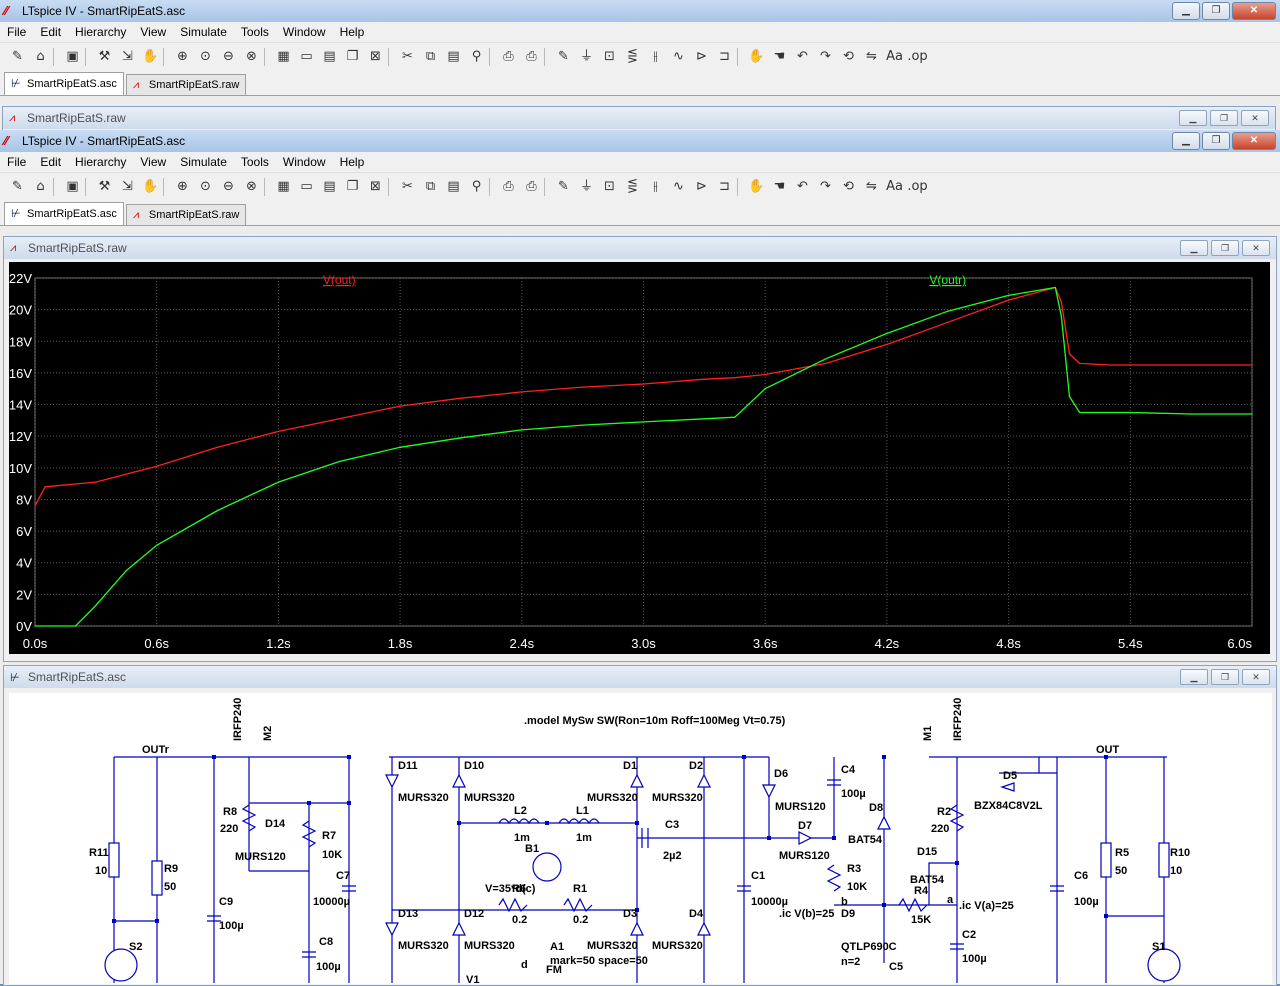  I want to click on schematic-label: 10K, so click(332, 855).